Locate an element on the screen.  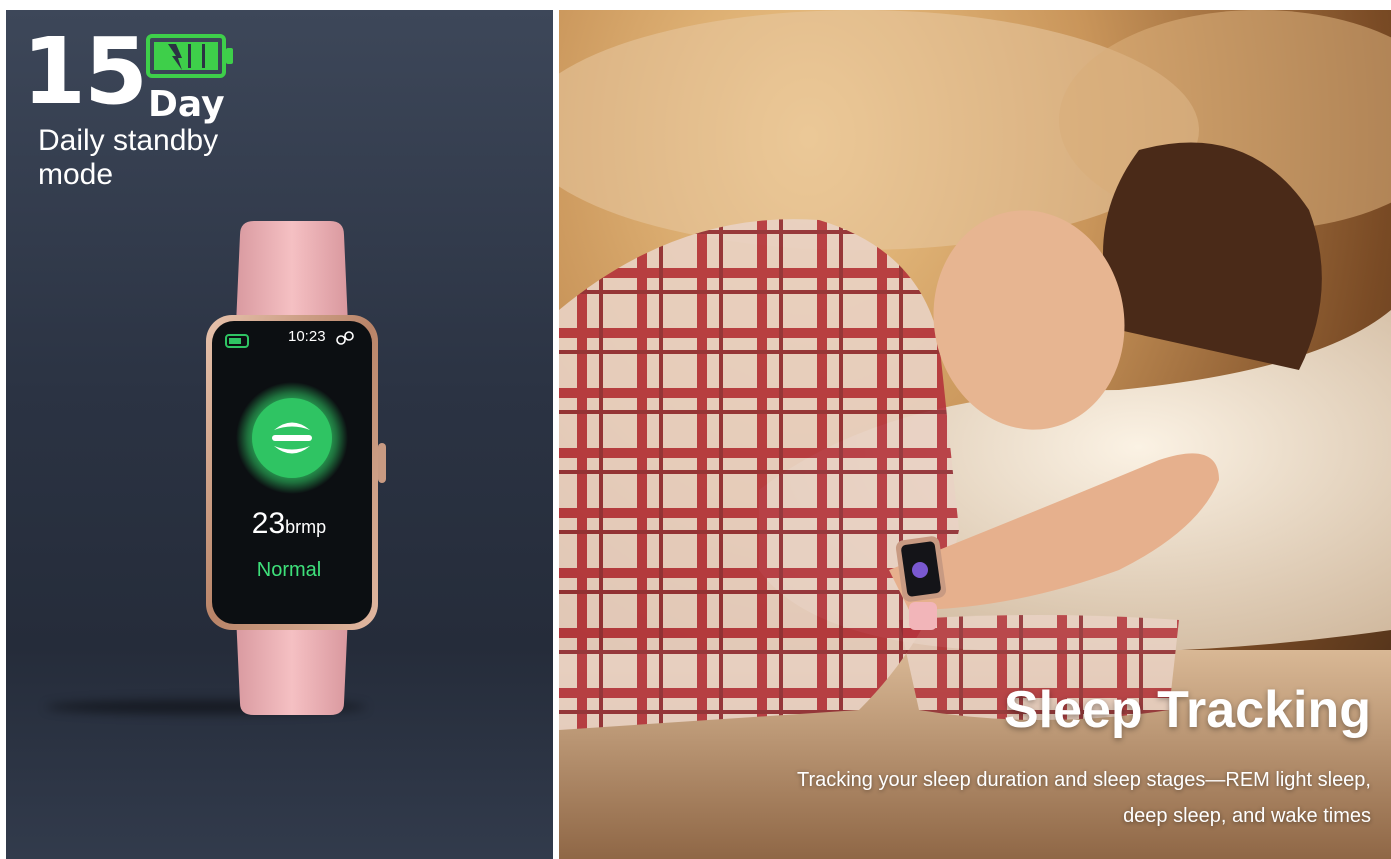
standby-days-number: 15 is located at coordinates (85, 71).